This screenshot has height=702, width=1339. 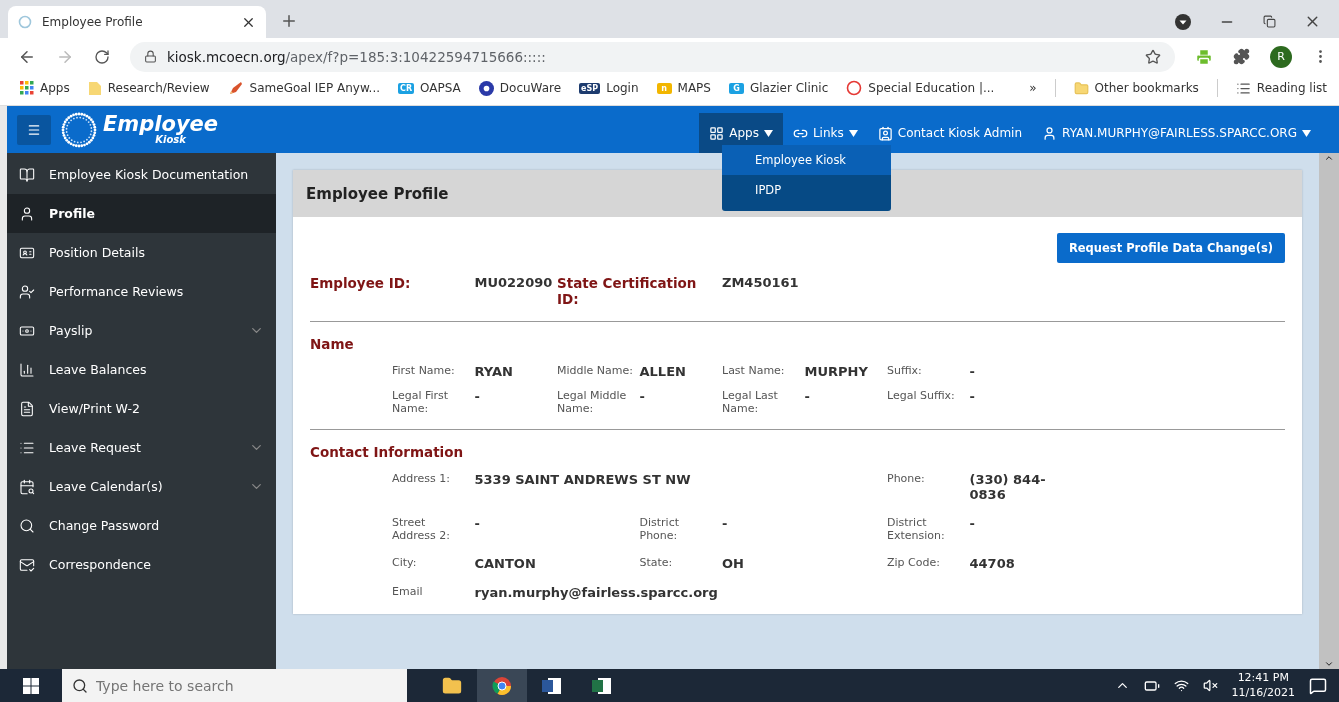 I want to click on field-label: Middle Name:, so click(x=595, y=371).